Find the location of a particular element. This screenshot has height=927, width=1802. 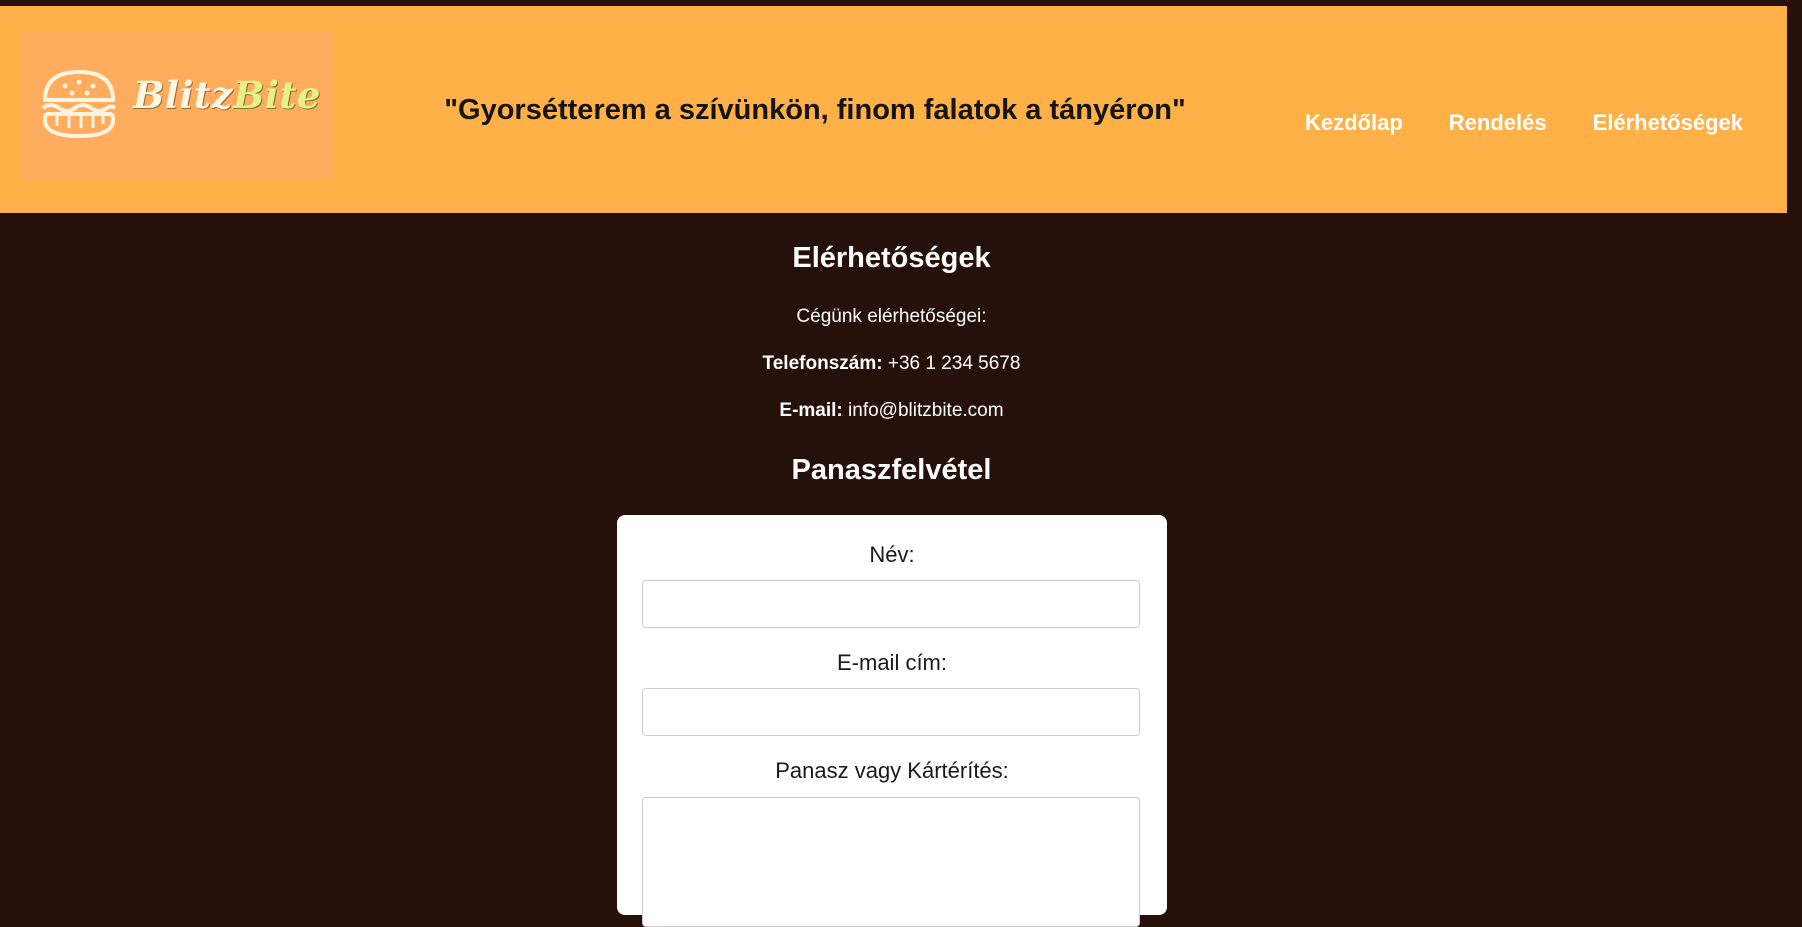

contact-intro: Cégünk elérhetőségei: is located at coordinates (891, 316).